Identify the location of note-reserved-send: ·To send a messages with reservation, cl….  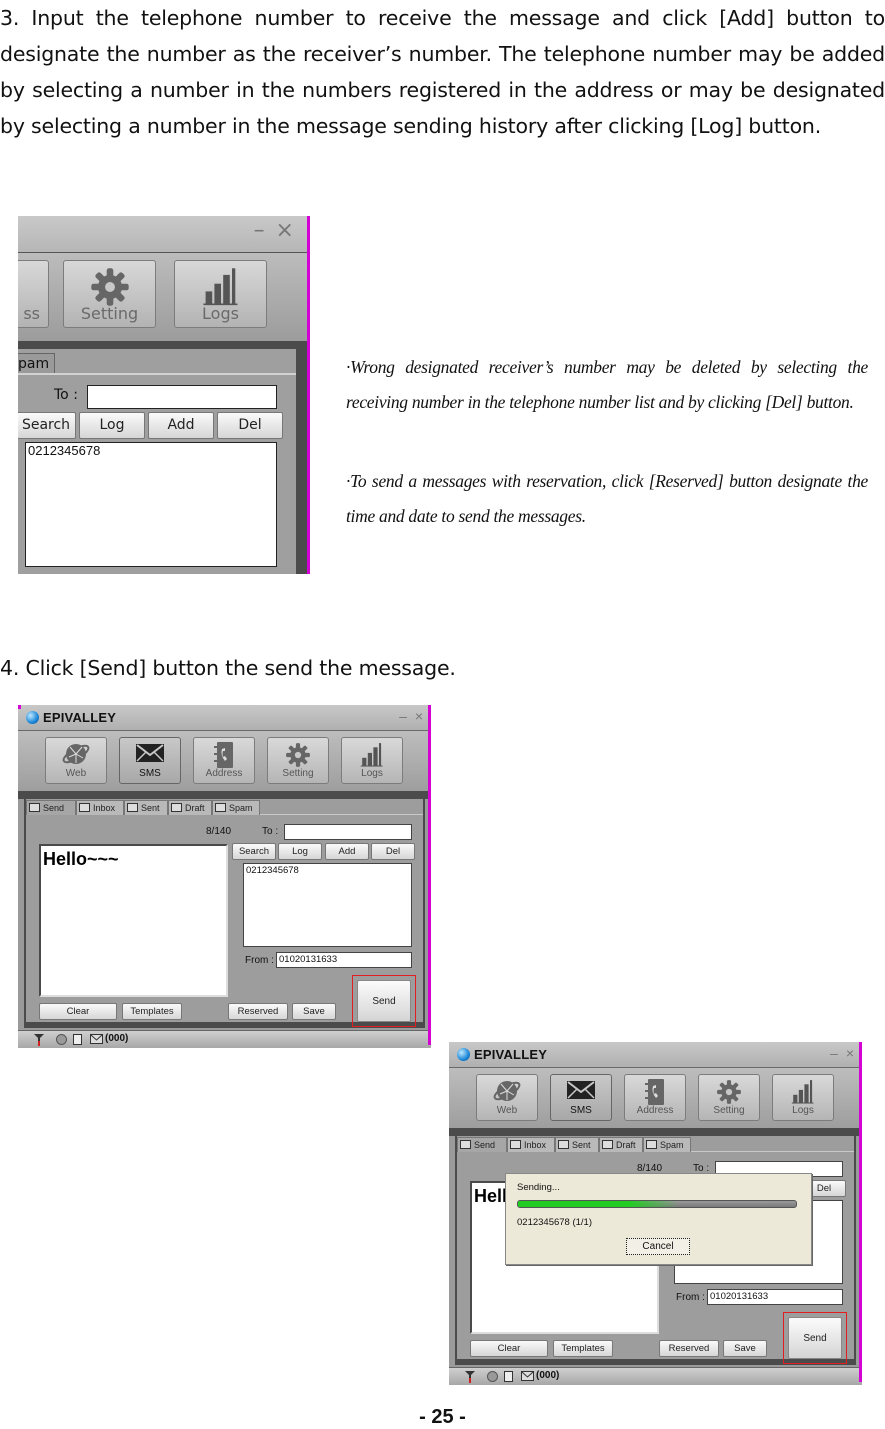
(607, 498).